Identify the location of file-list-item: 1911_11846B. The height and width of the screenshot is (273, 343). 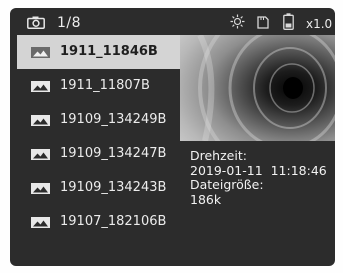
(98, 52).